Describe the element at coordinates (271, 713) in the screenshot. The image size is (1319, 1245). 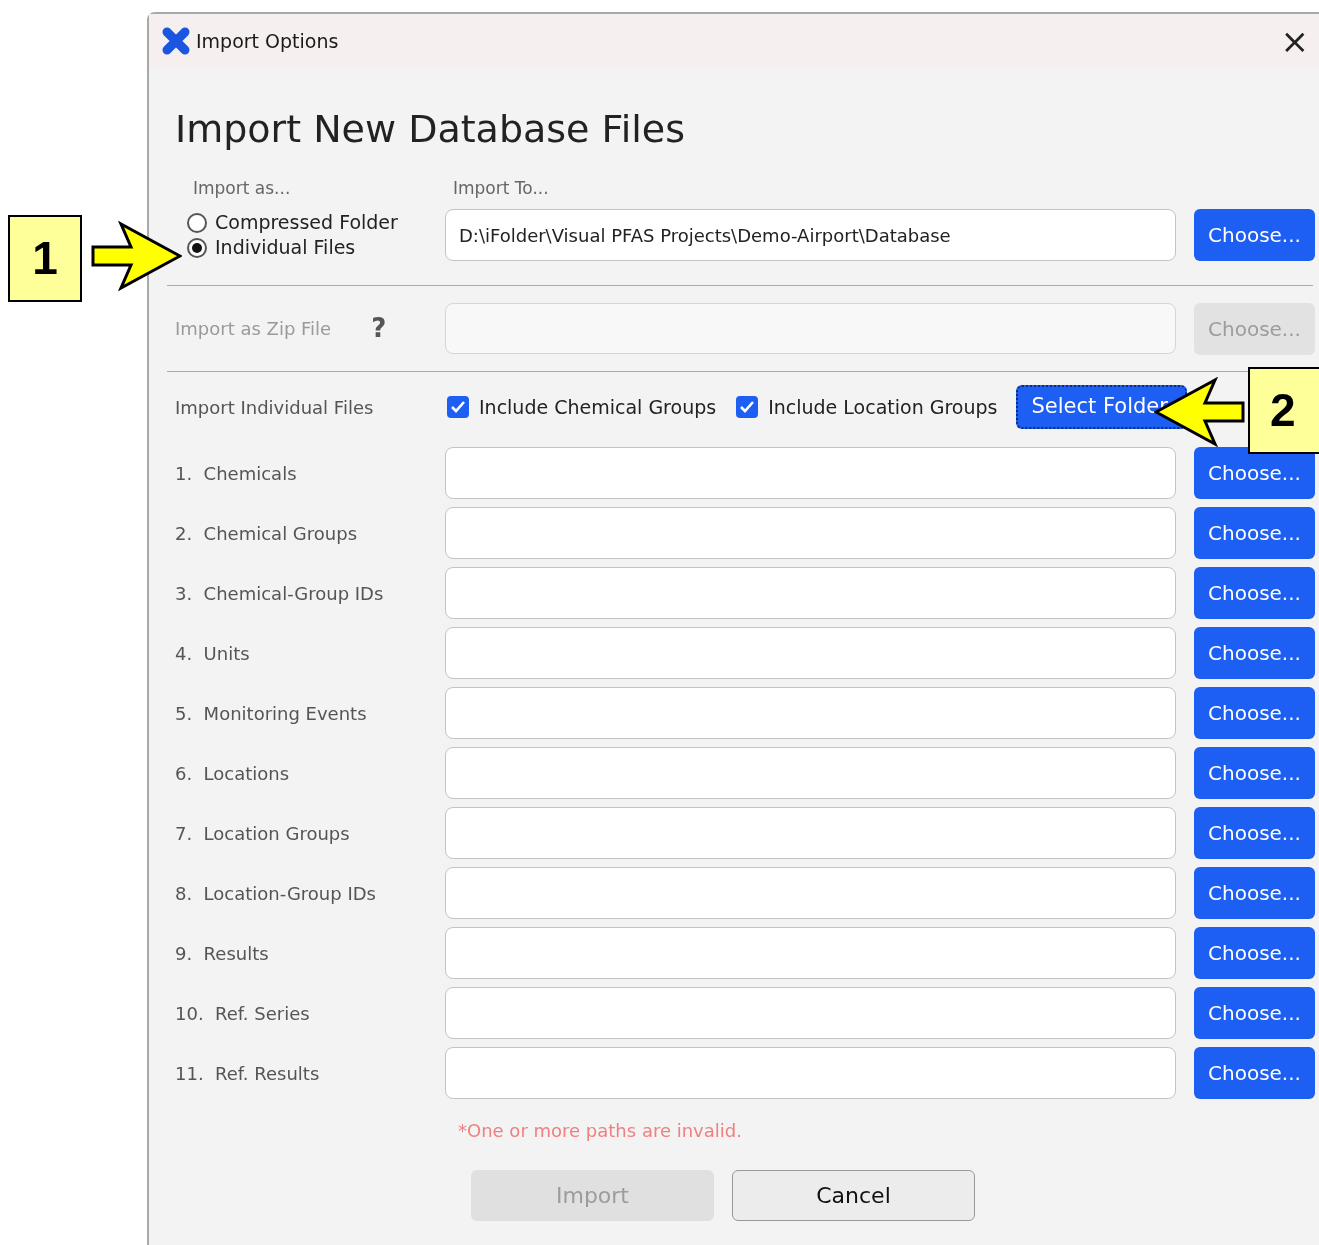
I see `file-label: 5. Monitoring Events` at that location.